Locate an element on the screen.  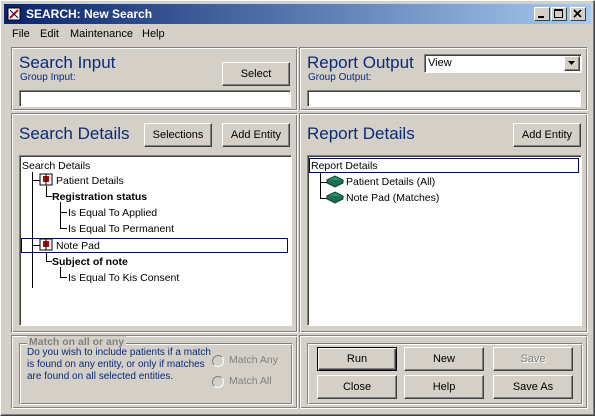
group-input-label: Group Input: is located at coordinates (48, 77).